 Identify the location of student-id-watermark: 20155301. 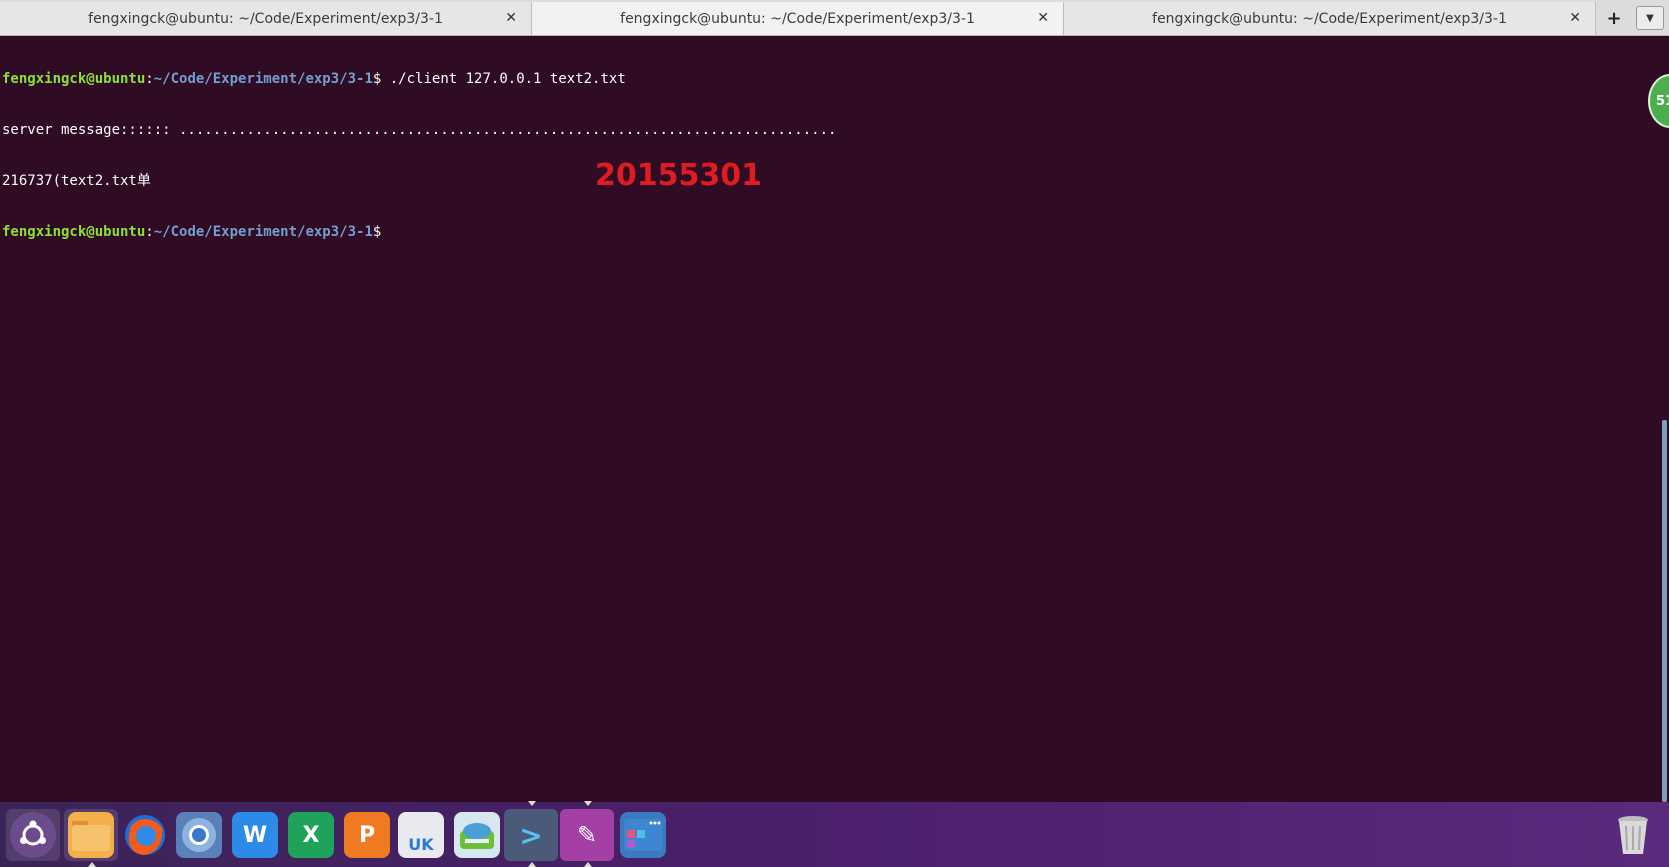
(678, 175).